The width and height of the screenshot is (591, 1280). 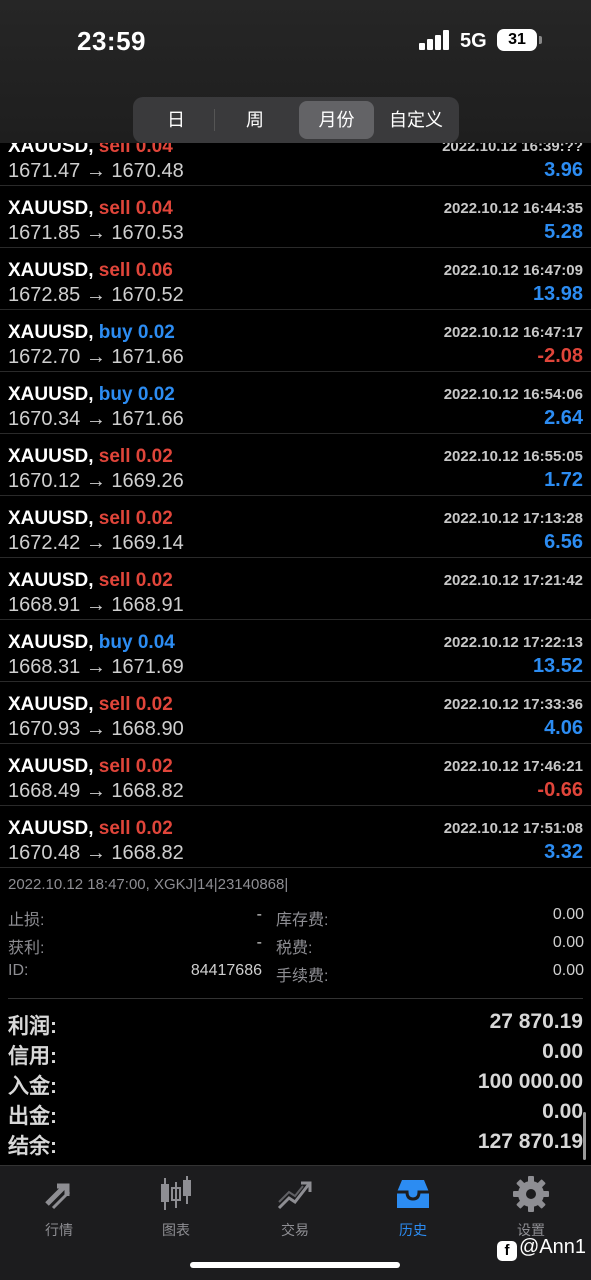 What do you see at coordinates (26, 920) in the screenshot?
I see `stop-loss-label: 止损:` at bounding box center [26, 920].